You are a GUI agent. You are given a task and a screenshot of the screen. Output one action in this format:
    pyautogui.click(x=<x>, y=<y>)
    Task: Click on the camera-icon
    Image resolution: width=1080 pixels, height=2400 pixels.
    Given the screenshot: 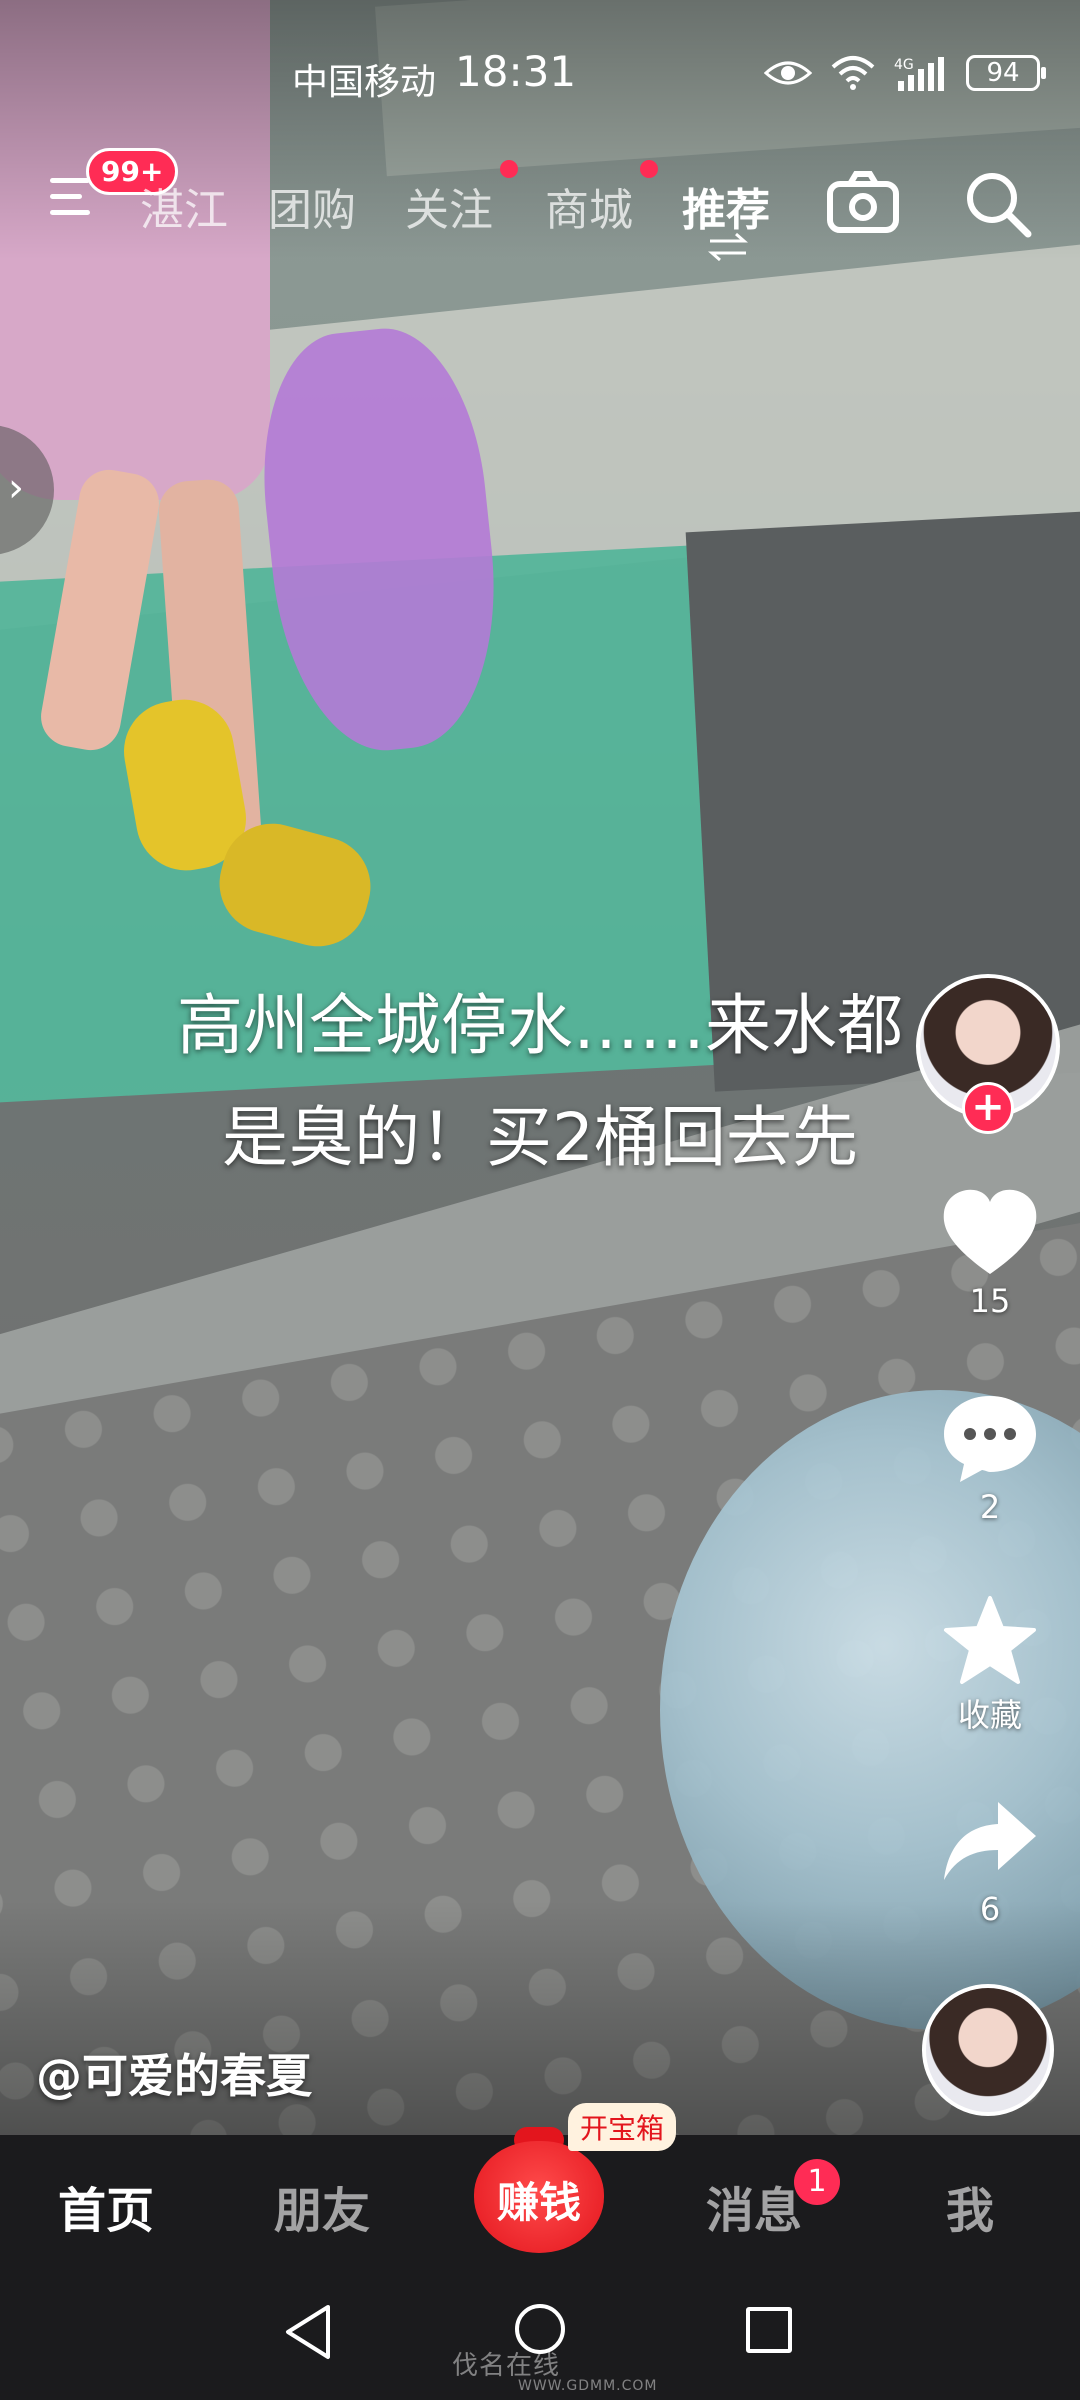 What is the action you would take?
    pyautogui.click(x=863, y=202)
    